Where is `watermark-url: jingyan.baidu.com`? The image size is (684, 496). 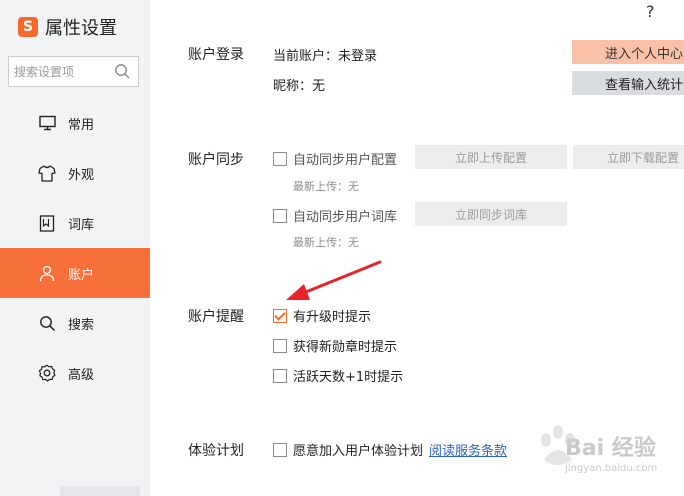
watermark-url: jingyan.baidu.com is located at coordinates (611, 468).